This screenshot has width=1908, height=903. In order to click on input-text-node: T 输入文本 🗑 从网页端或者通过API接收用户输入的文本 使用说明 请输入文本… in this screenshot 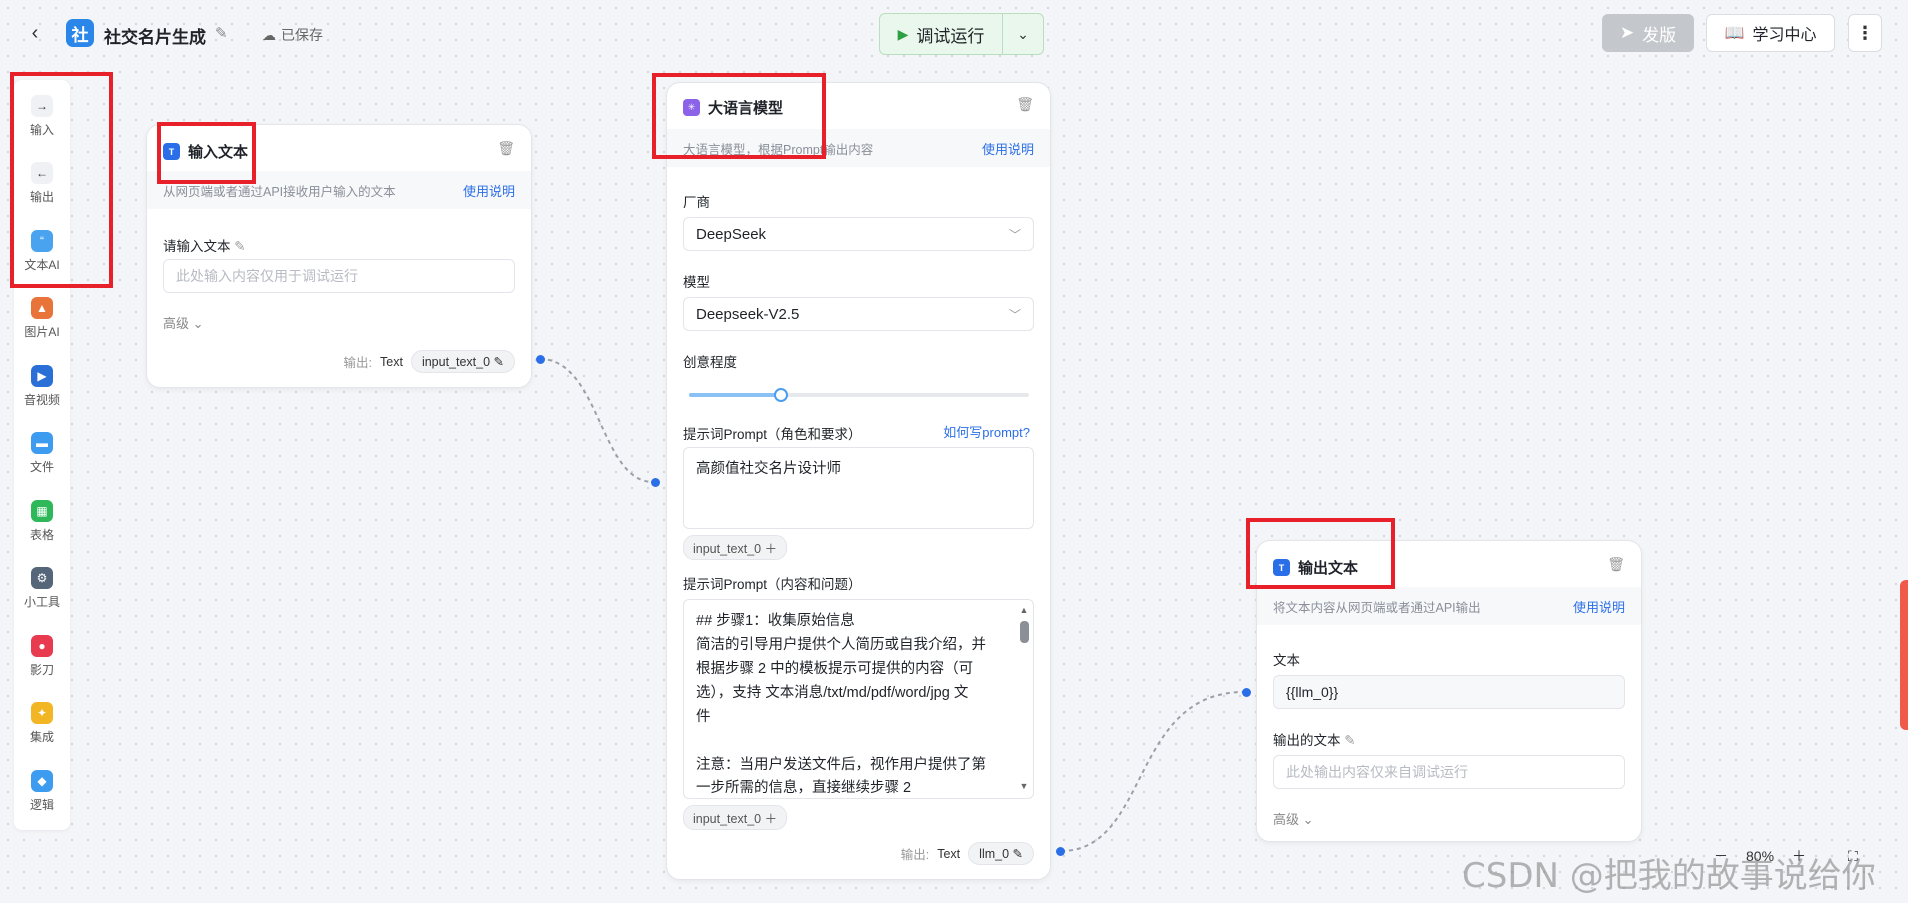, I will do `click(339, 256)`.